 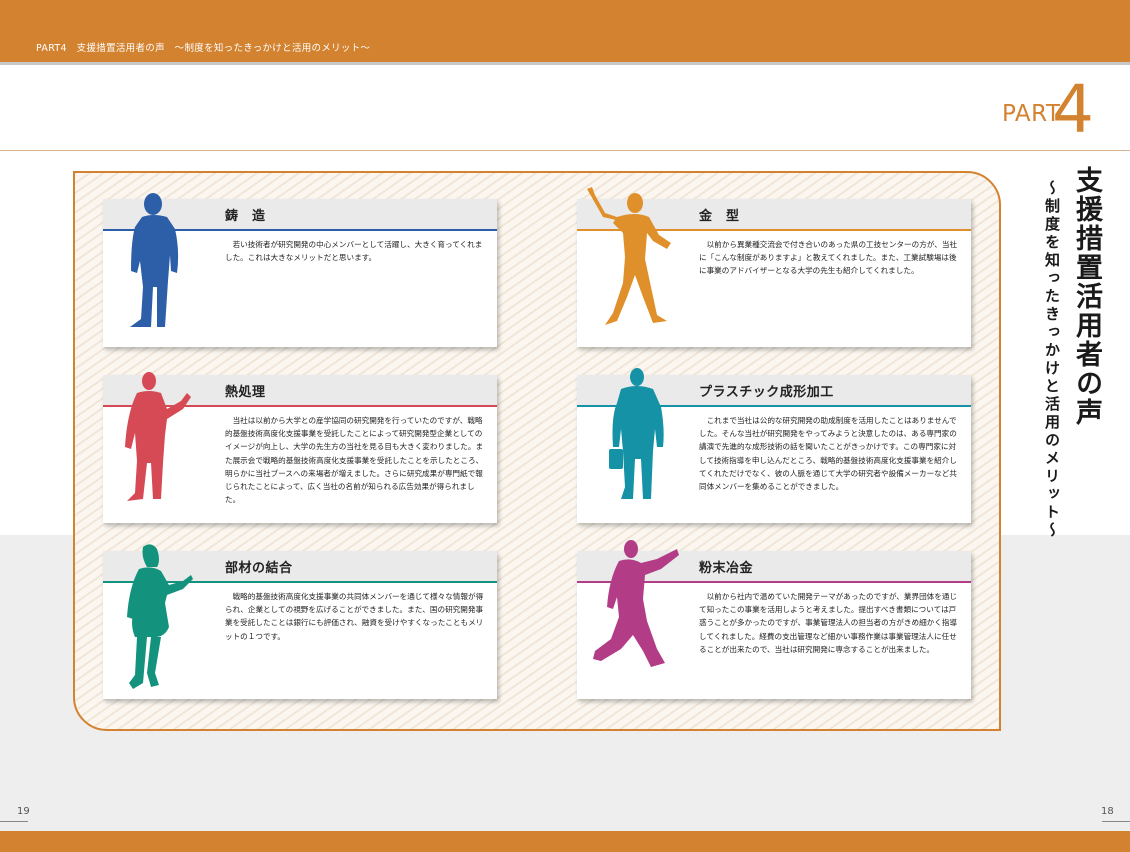 I want to click on footer-bar, so click(x=565, y=841).